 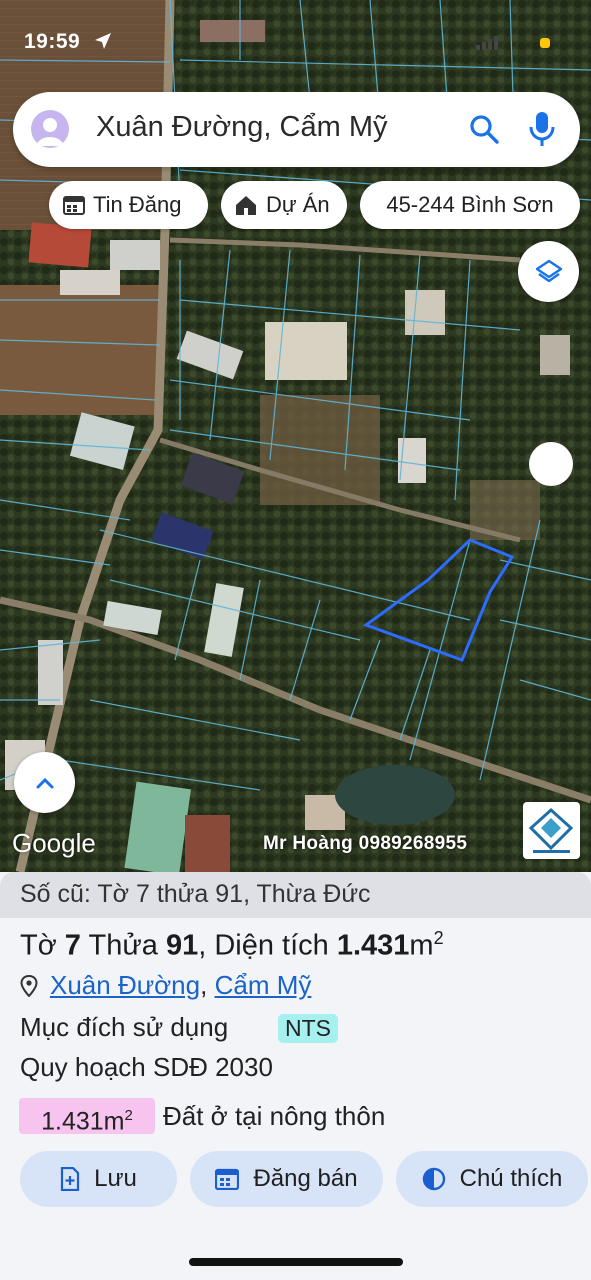 I want to click on parcel-label: Thửa, so click(x=123, y=945).